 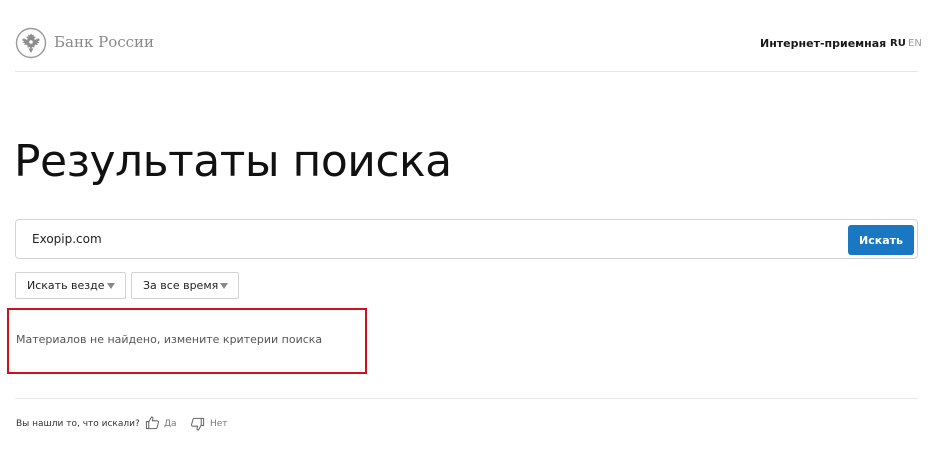 What do you see at coordinates (152, 422) in the screenshot?
I see `thumb-up-icon` at bounding box center [152, 422].